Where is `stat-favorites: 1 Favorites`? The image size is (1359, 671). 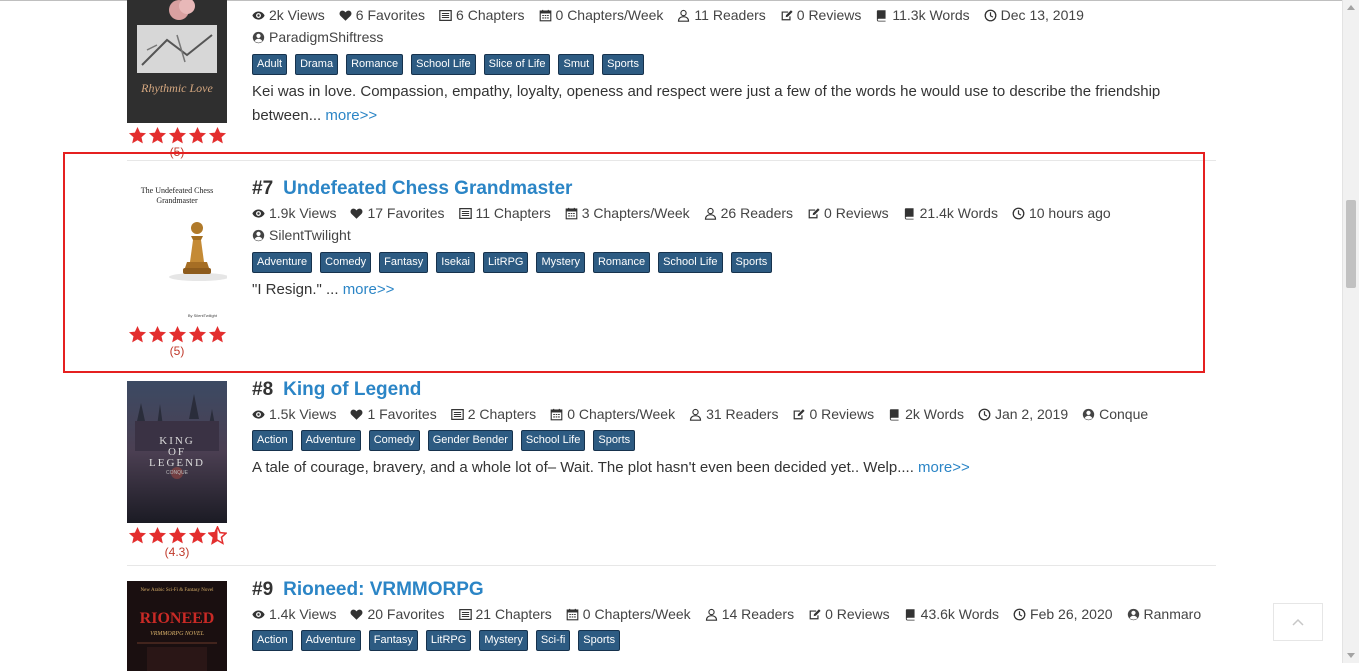 stat-favorites: 1 Favorites is located at coordinates (393, 414).